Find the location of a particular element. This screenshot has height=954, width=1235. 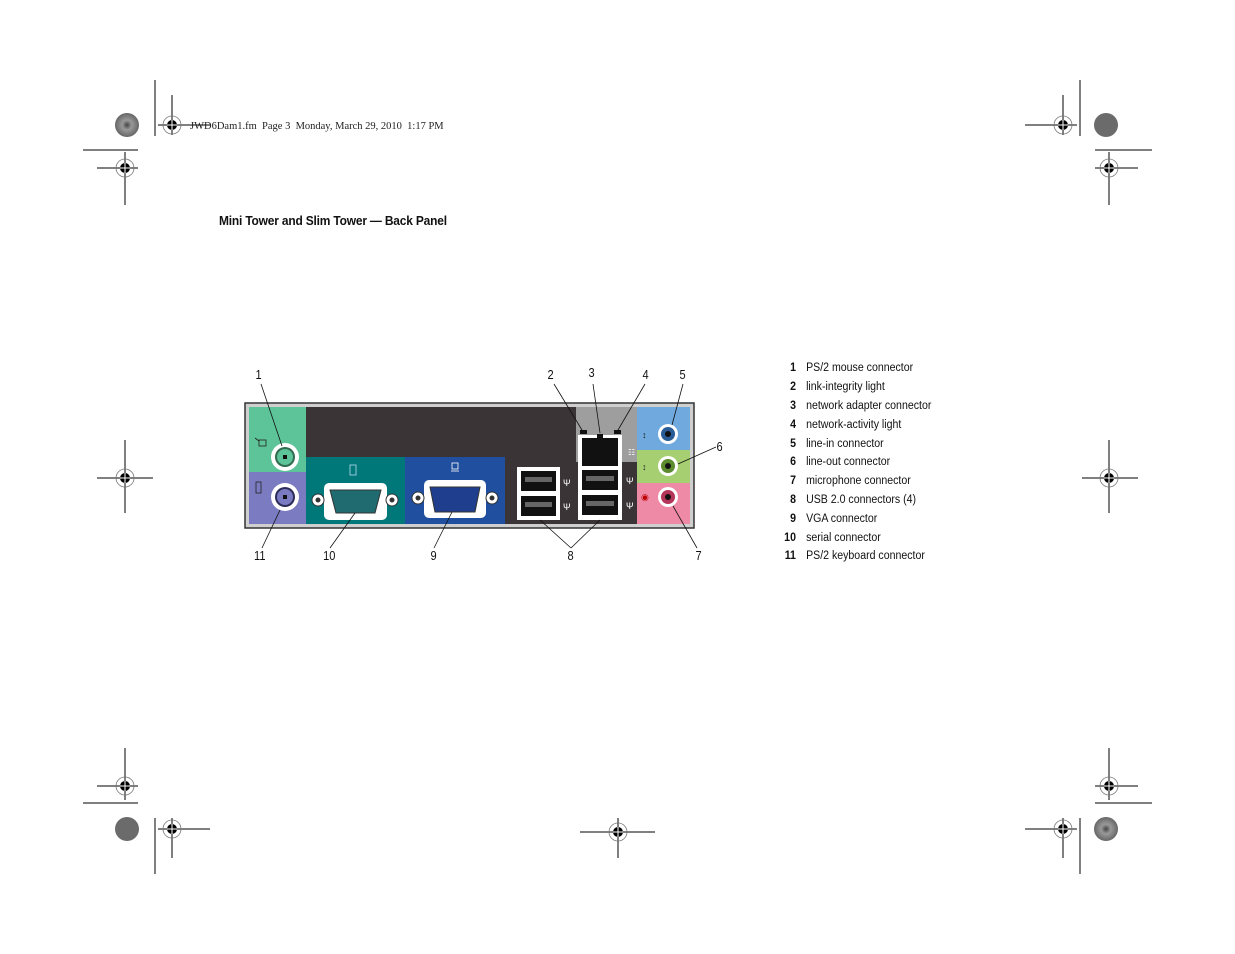

microphone-jack is located at coordinates (668, 497).